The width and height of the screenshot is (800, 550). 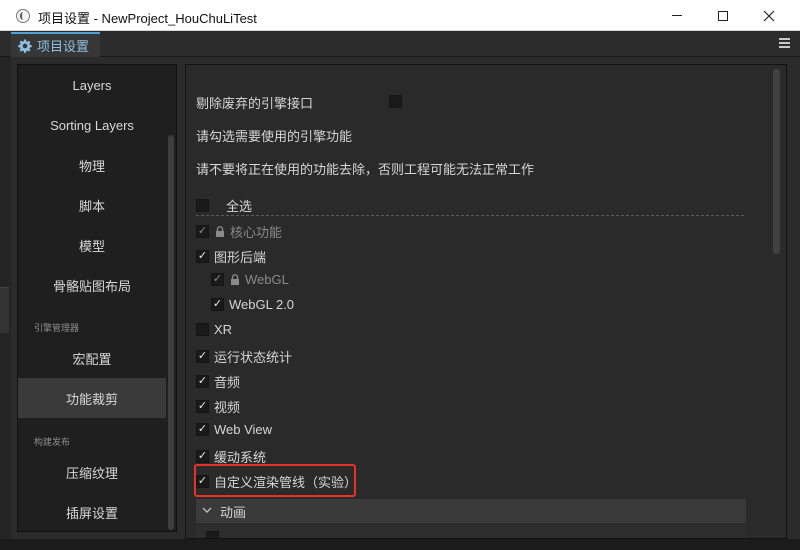 I want to click on nav-item-texture-compression: 压缩纹理, so click(x=92, y=472).